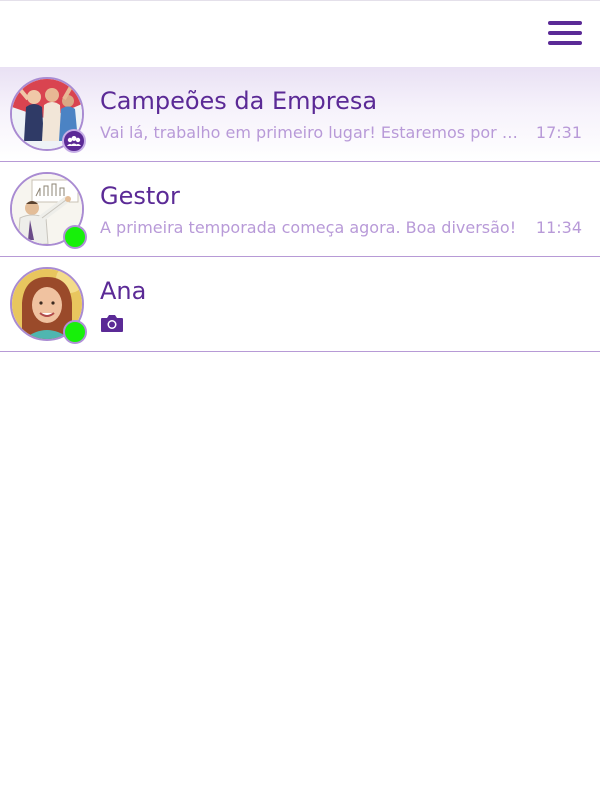  What do you see at coordinates (112, 323) in the screenshot?
I see `camera-icon` at bounding box center [112, 323].